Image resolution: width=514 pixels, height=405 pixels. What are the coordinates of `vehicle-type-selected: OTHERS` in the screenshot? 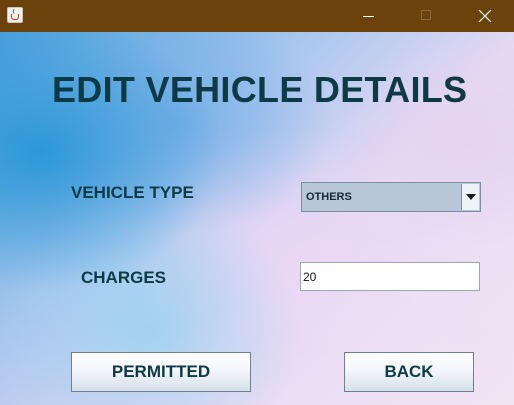 It's located at (329, 197).